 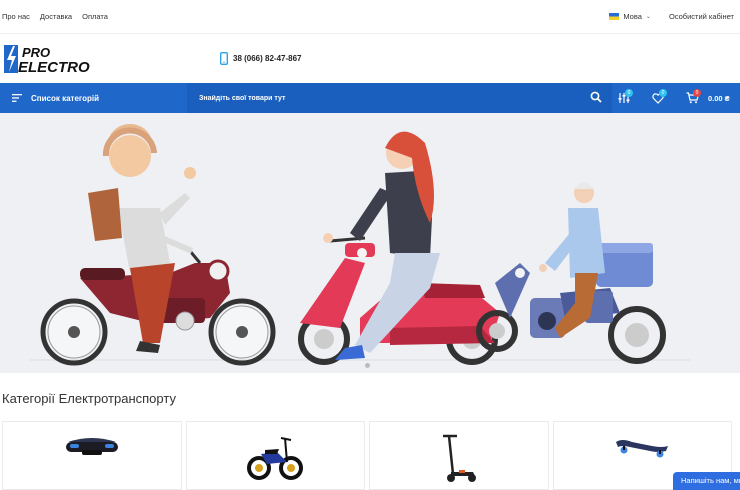 I want to click on category-card-hoverboard, so click(x=92, y=455).